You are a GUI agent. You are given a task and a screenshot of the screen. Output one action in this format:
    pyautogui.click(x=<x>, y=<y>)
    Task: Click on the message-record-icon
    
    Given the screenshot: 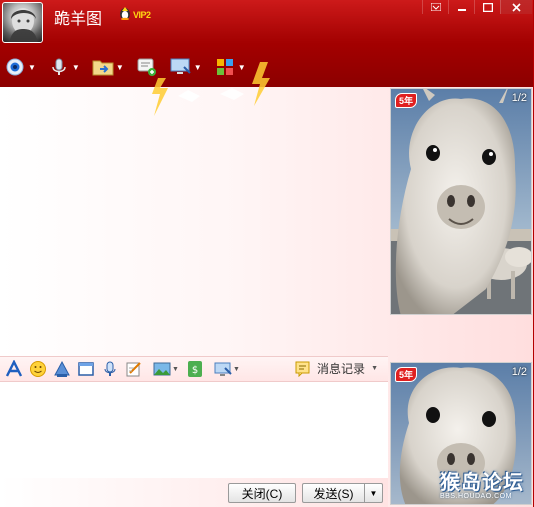 What is the action you would take?
    pyautogui.click(x=302, y=369)
    